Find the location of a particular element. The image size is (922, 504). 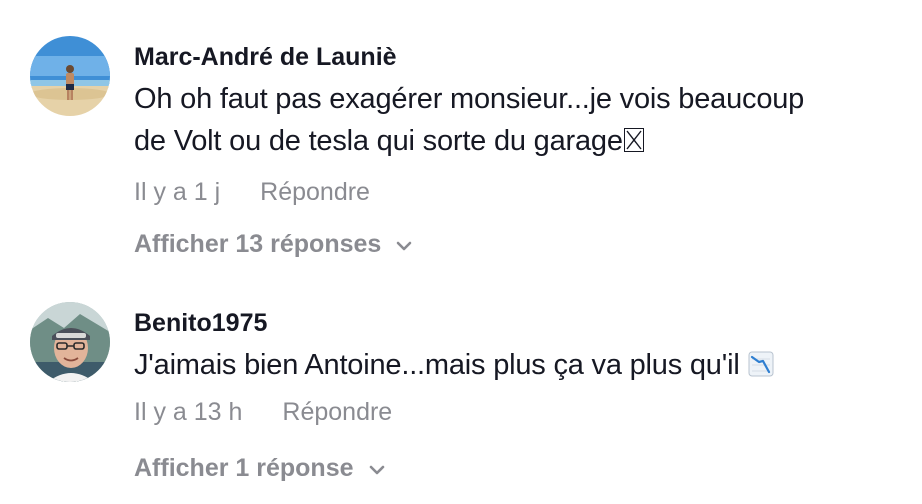

comment-meta: Il y a 13 h Répondre is located at coordinates (523, 412).